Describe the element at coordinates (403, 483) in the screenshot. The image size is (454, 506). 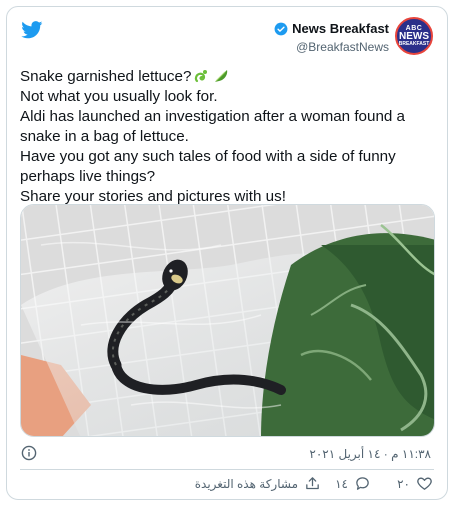
I see `like-count: ٢٠` at that location.